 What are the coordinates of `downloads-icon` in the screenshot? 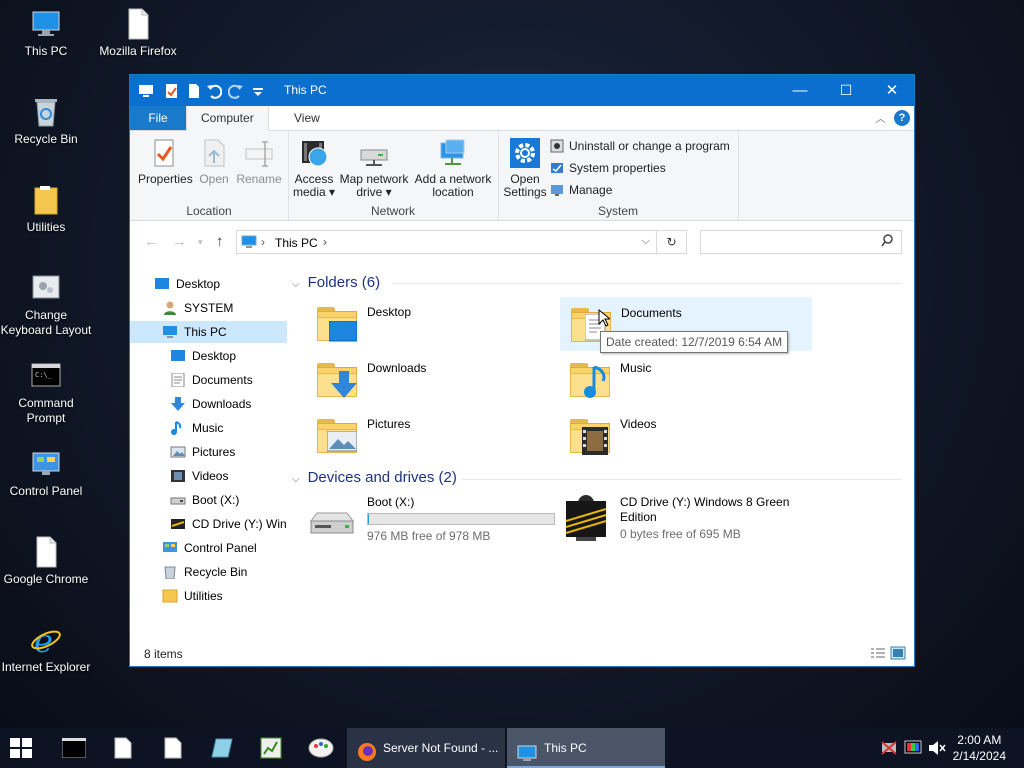 It's located at (178, 403).